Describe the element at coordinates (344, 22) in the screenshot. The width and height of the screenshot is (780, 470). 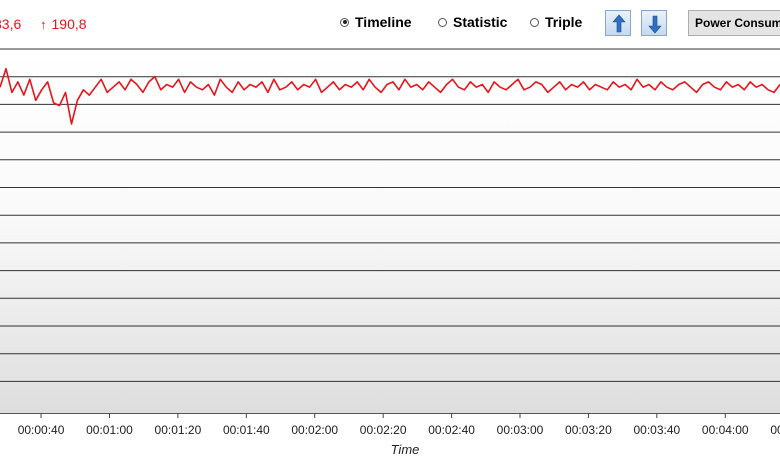
I see `radio-timeline-dot` at that location.